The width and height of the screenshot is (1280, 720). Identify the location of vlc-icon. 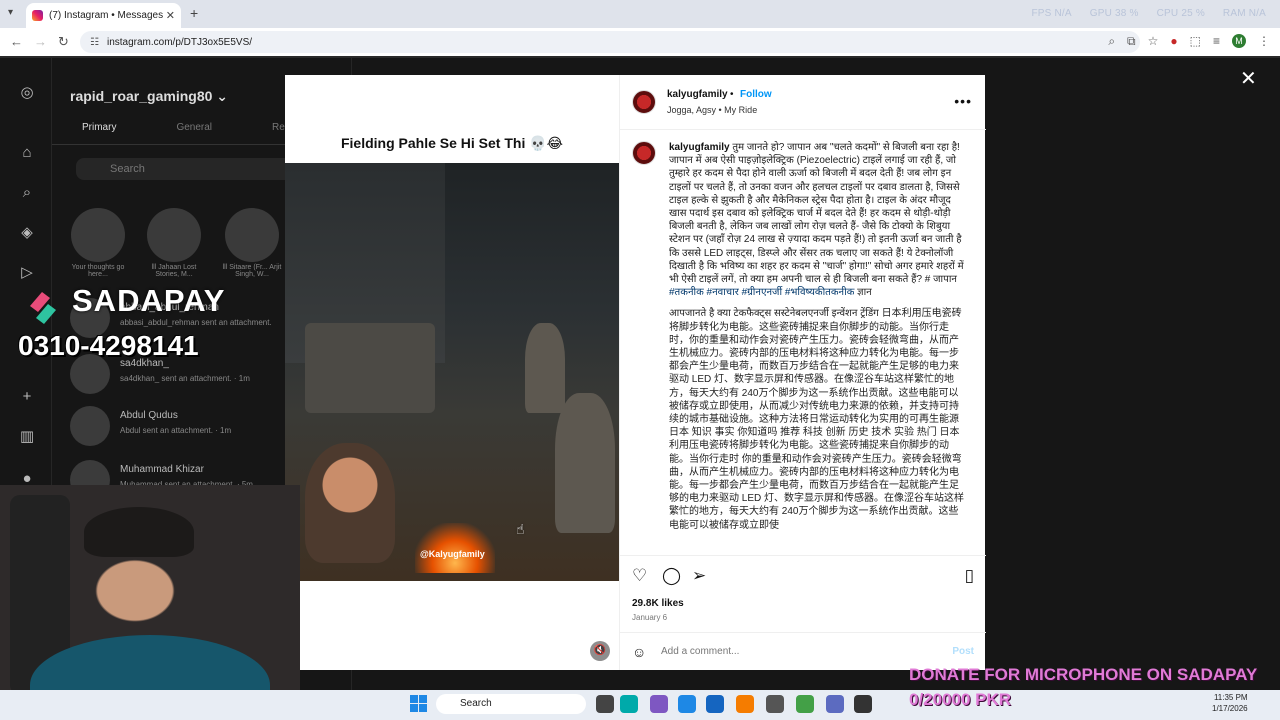
(745, 704).